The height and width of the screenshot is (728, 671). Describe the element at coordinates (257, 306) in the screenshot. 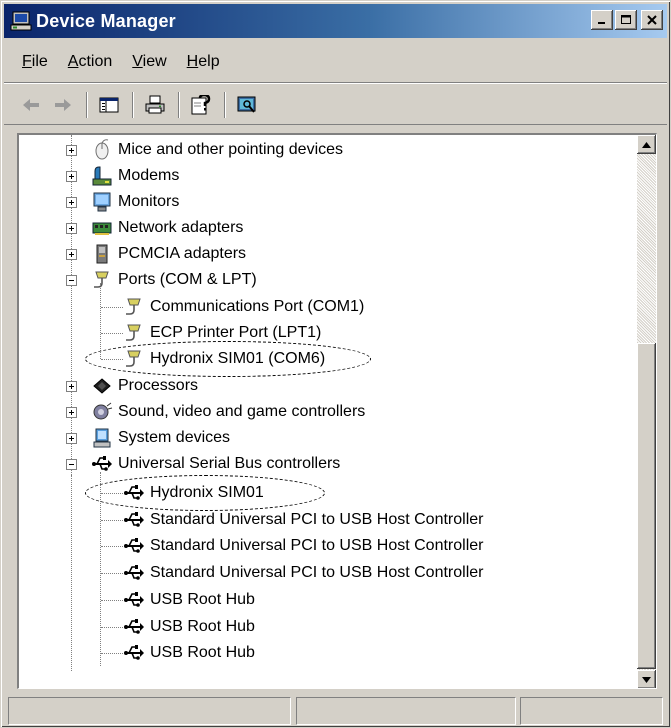

I see `tree-item-label: Communications Port (COM1)` at that location.